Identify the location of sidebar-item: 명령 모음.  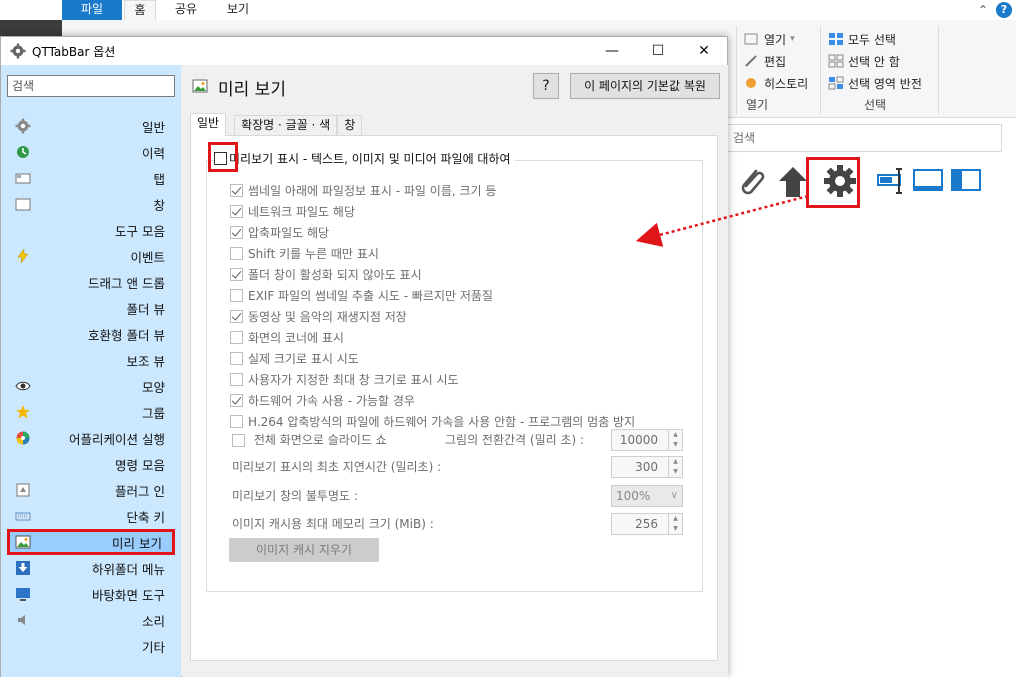
(91, 464).